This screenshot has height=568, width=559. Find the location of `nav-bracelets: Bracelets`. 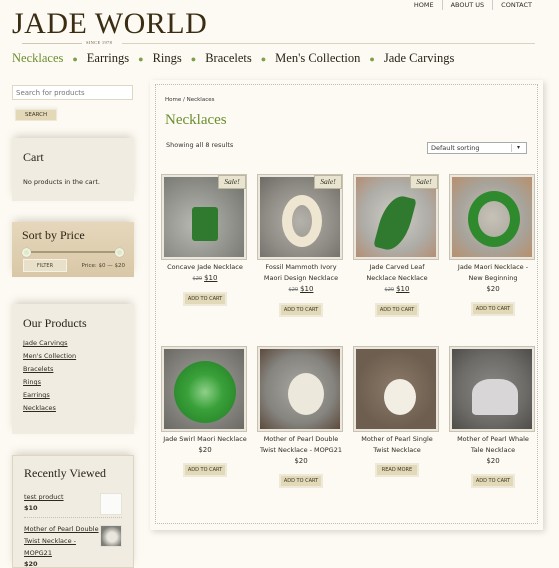

nav-bracelets: Bracelets is located at coordinates (228, 58).